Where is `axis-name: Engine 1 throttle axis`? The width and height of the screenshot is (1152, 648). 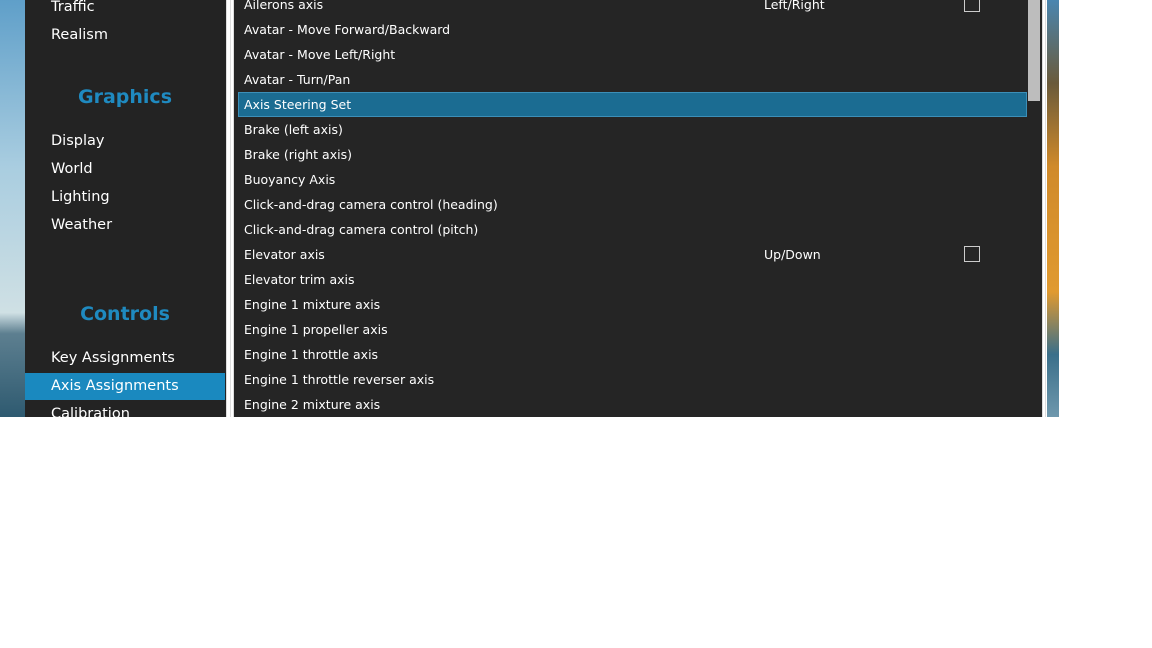 axis-name: Engine 1 throttle axis is located at coordinates (311, 354).